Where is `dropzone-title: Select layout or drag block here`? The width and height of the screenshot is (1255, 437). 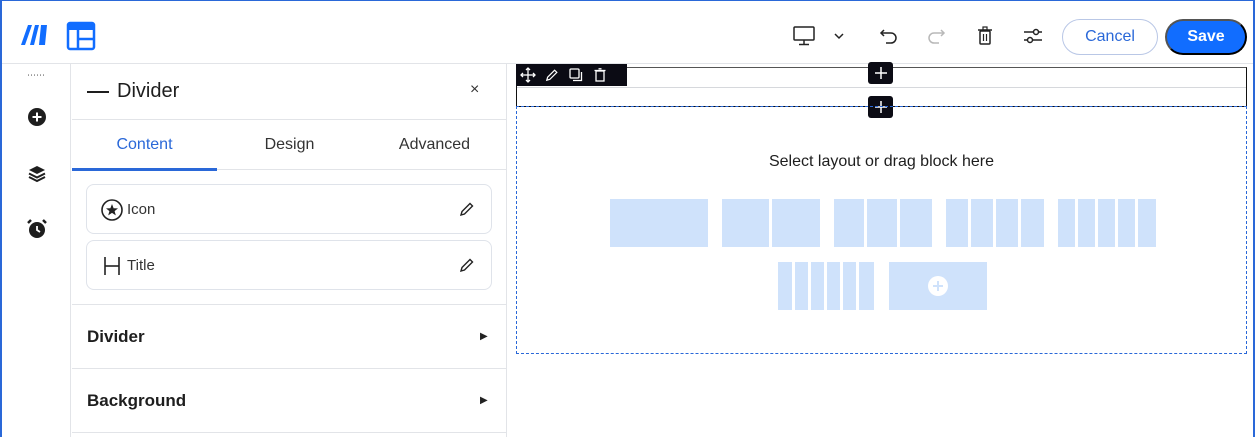
dropzone-title: Select layout or drag block here is located at coordinates (881, 161).